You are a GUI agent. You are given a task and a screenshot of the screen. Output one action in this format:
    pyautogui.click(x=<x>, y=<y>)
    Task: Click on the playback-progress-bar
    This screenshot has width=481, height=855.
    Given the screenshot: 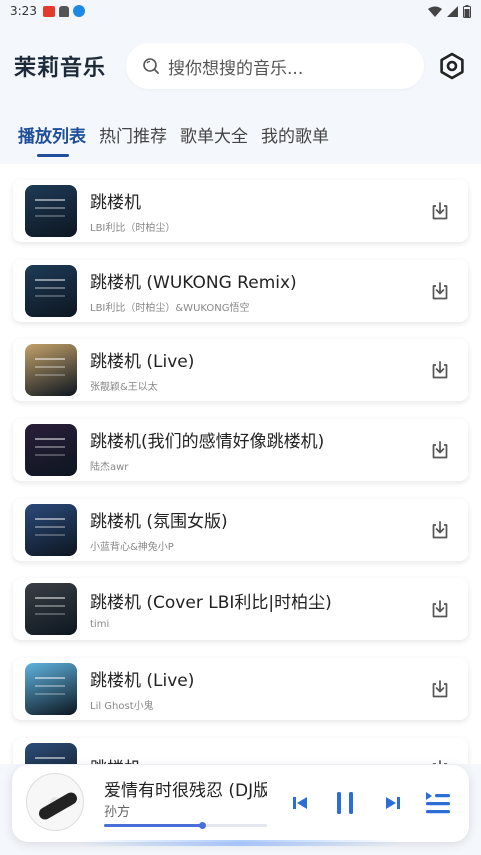 What is the action you would take?
    pyautogui.click(x=185, y=825)
    